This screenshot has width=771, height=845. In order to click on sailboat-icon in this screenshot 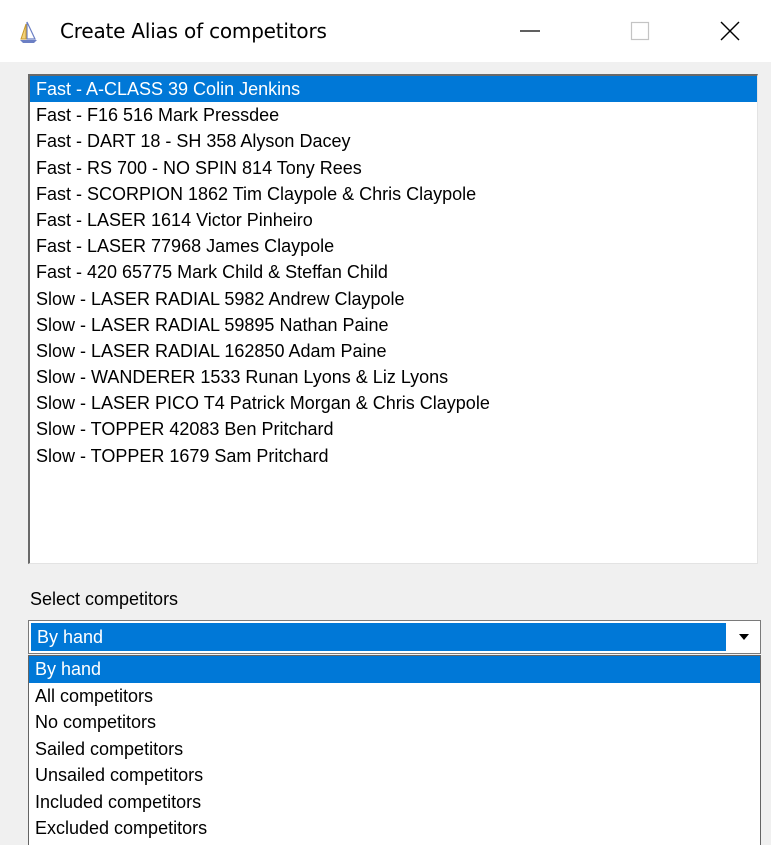, I will do `click(29, 32)`.